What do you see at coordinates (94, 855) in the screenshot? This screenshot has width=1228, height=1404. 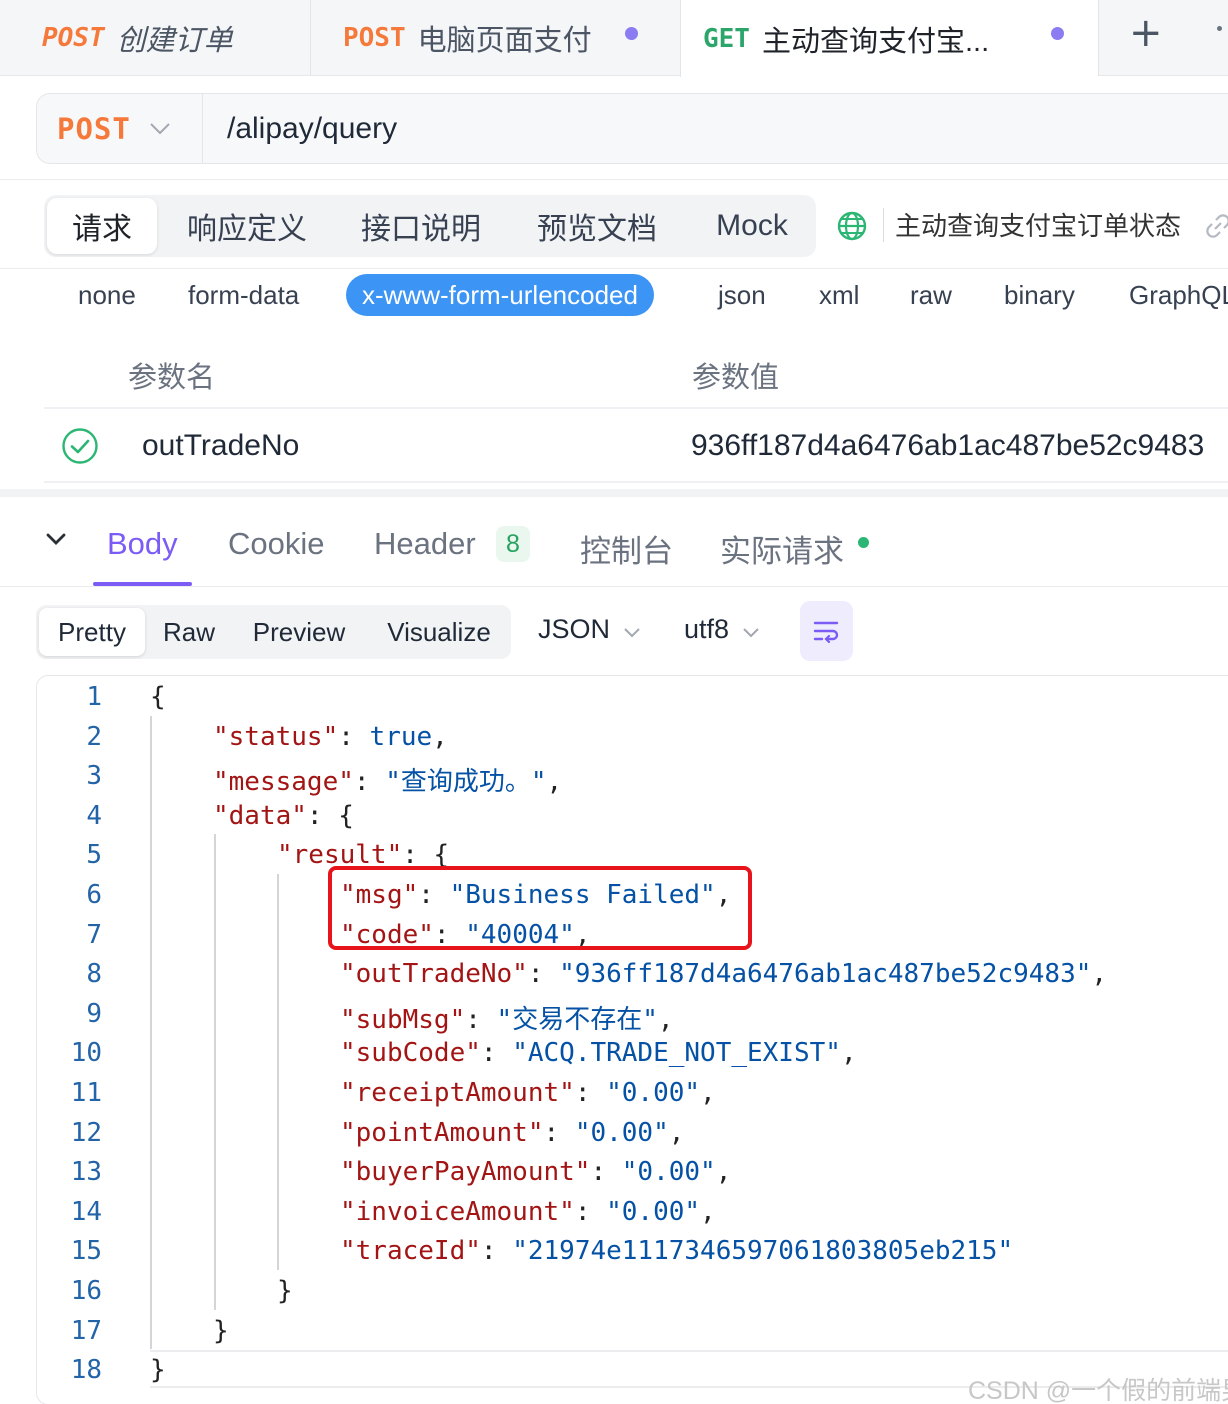 I see `line-number: 5` at bounding box center [94, 855].